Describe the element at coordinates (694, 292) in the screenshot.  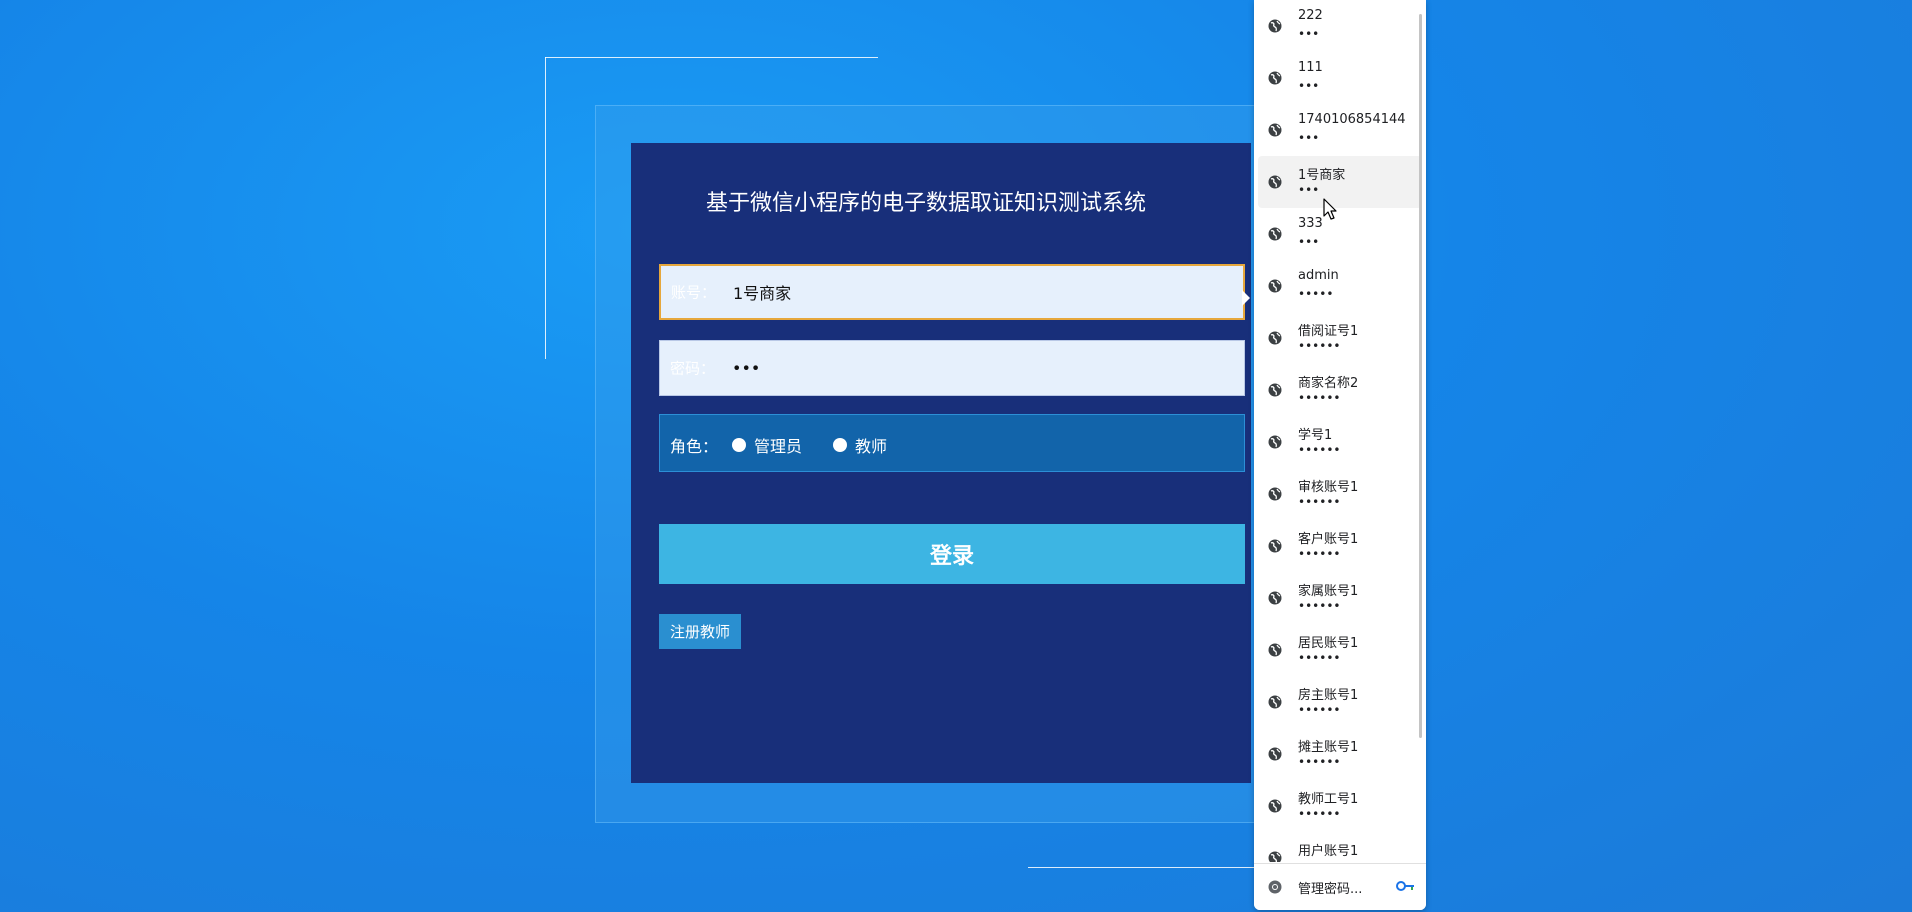
I see `username-label: 账号：` at that location.